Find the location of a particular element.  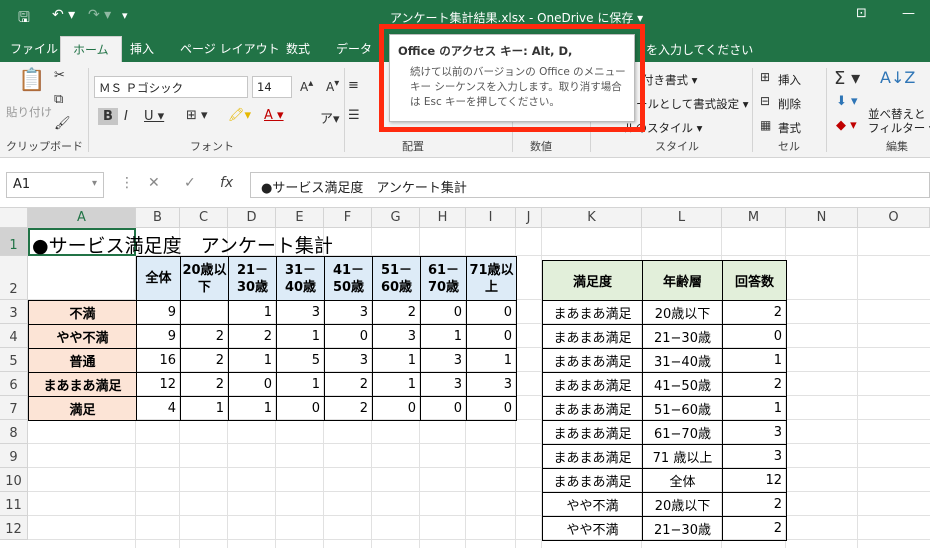

data-cell: 9 is located at coordinates (158, 336).